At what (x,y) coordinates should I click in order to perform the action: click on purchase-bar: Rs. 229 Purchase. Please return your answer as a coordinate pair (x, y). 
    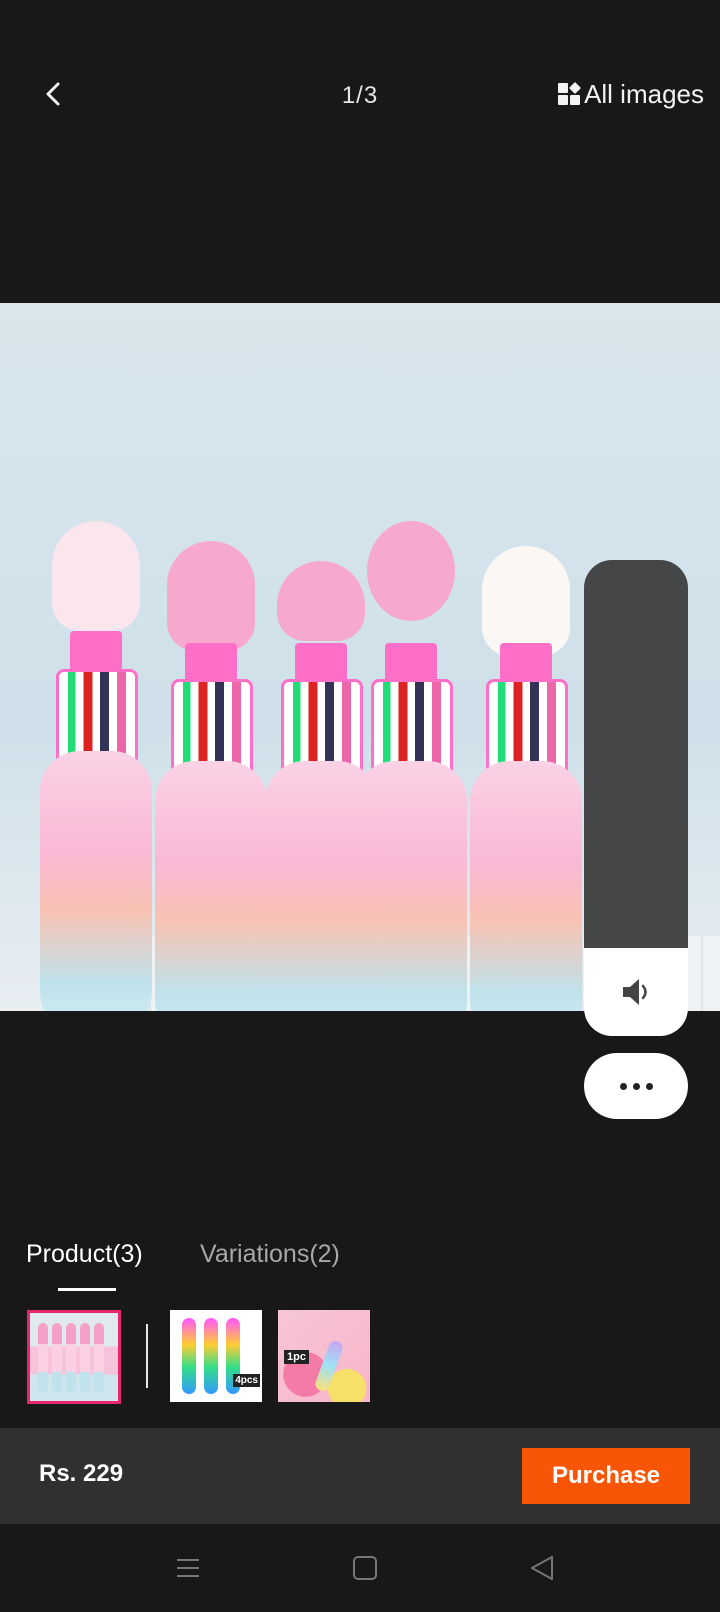
    Looking at the image, I should click on (360, 1476).